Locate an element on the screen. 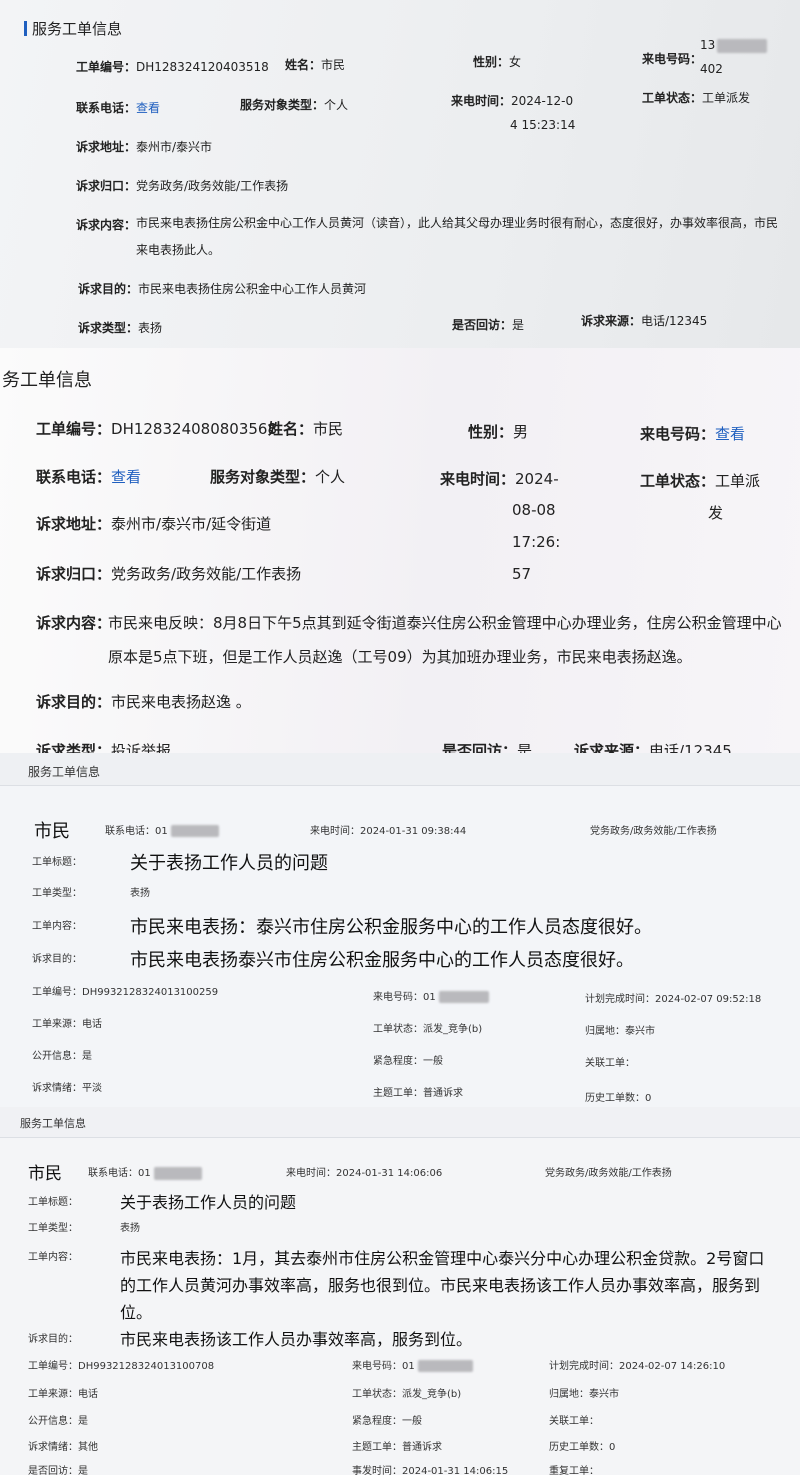 The height and width of the screenshot is (1475, 800). content-line-2: 原本是5点下班，但是工作人员赵逸（工号09）为其加班办理业务，市民来电表扬赵逸。 is located at coordinates (400, 657).